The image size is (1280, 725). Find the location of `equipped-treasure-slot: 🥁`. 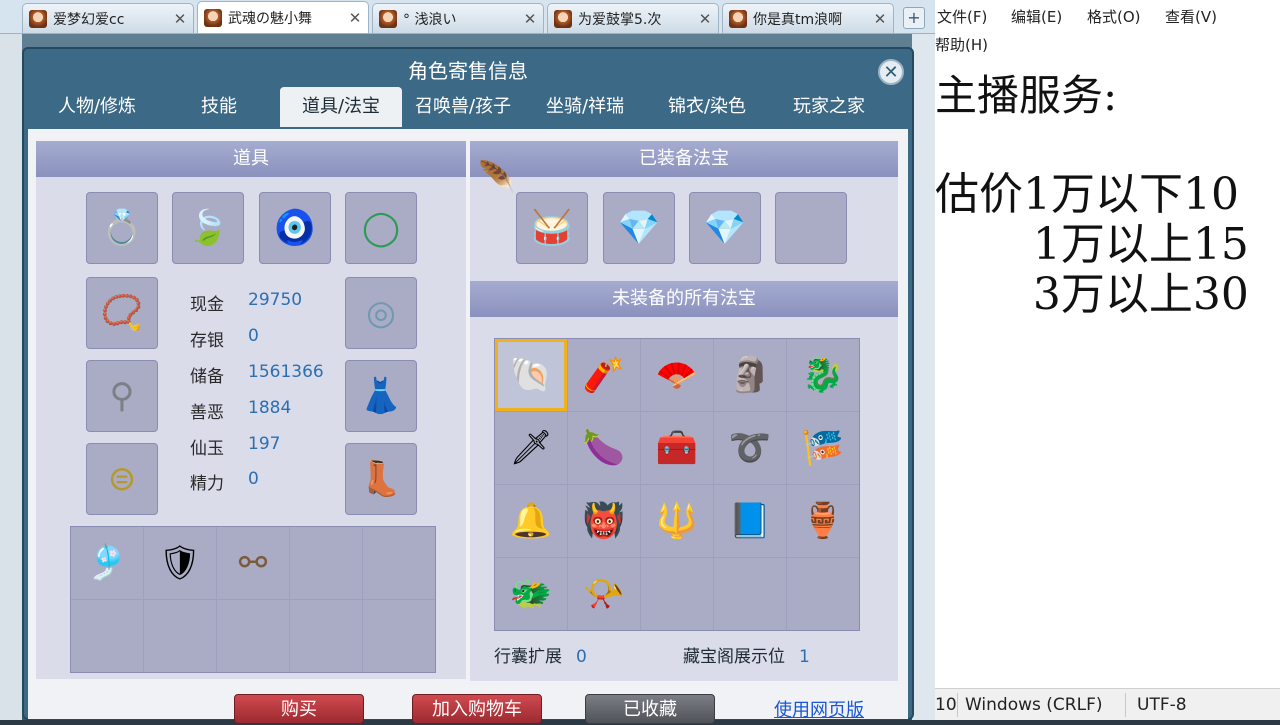

equipped-treasure-slot: 🥁 is located at coordinates (552, 228).